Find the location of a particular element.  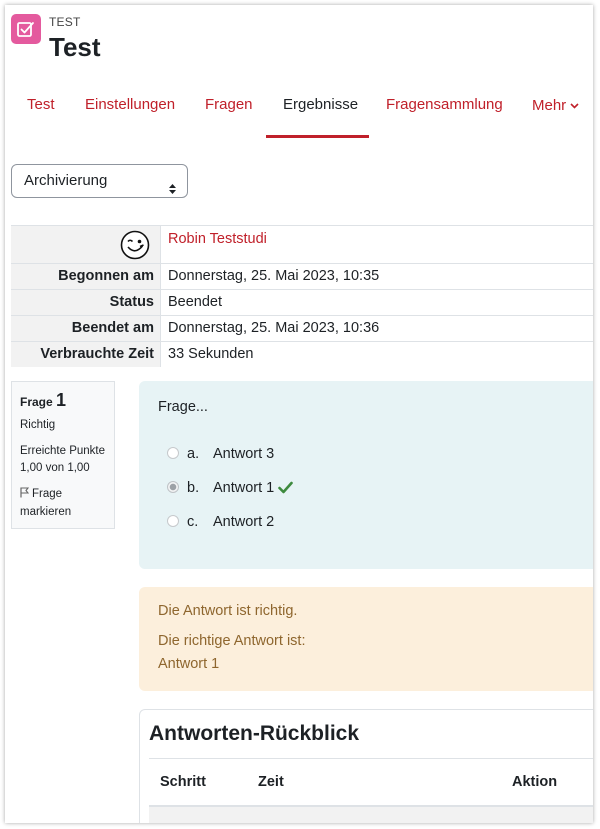

summary-row-user: Robin Teststudi is located at coordinates (302, 244).